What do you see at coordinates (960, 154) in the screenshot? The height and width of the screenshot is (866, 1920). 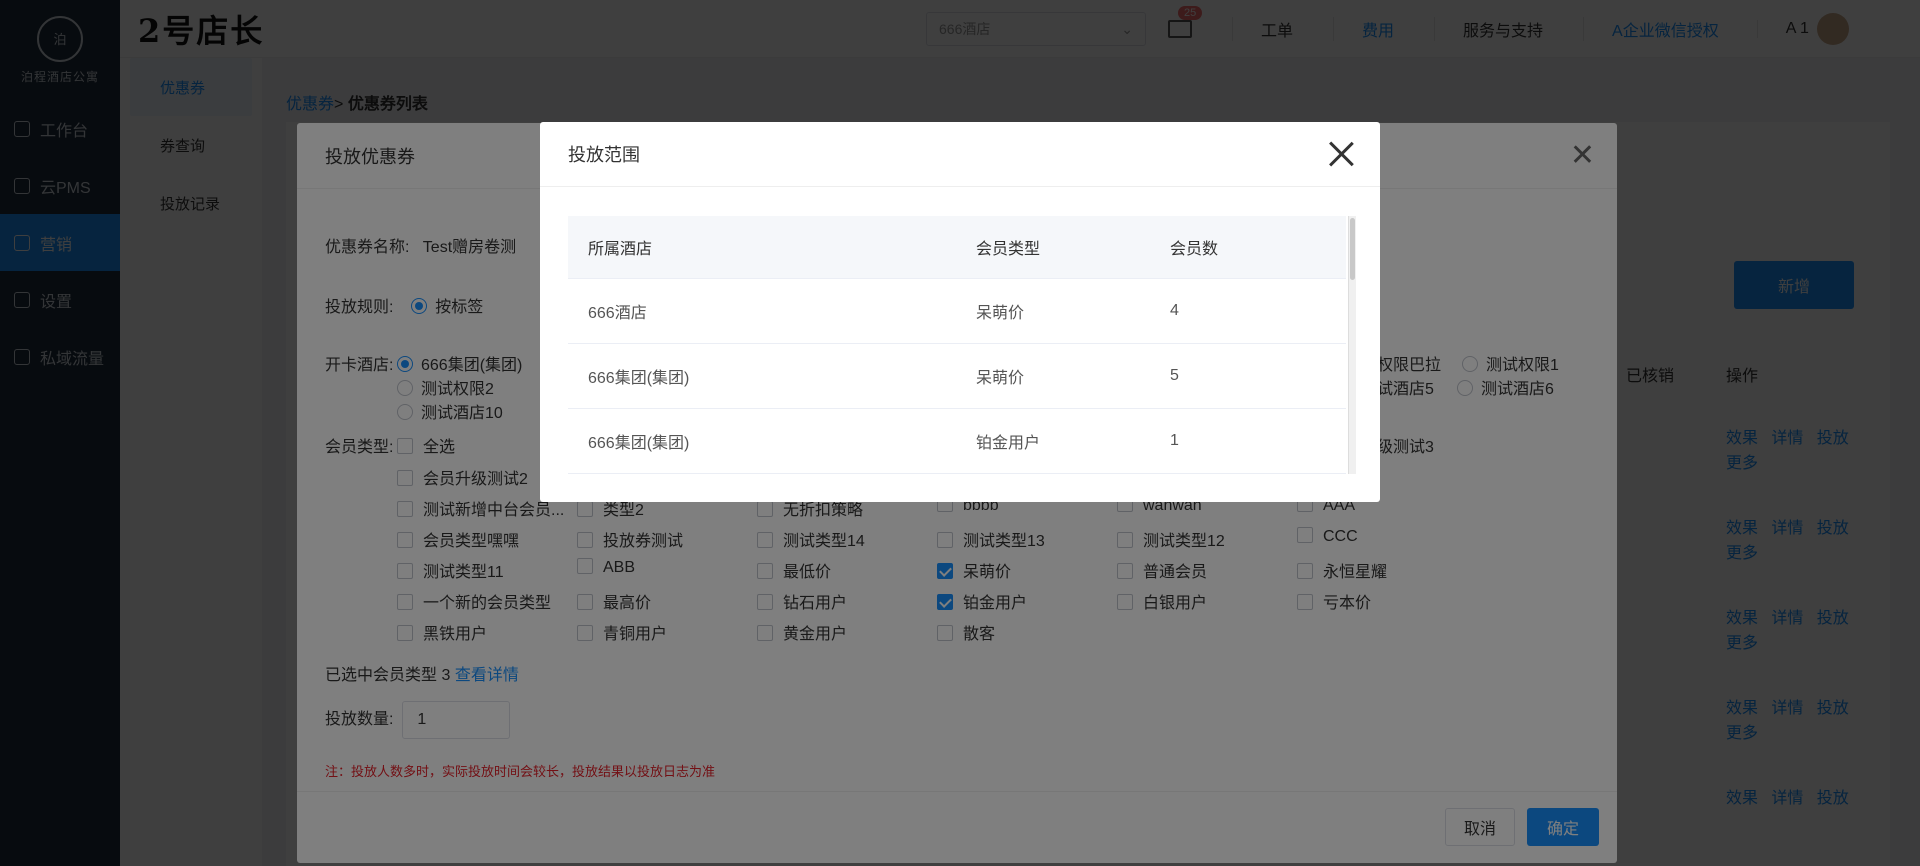 I see `dialog-header: 投放范围` at bounding box center [960, 154].